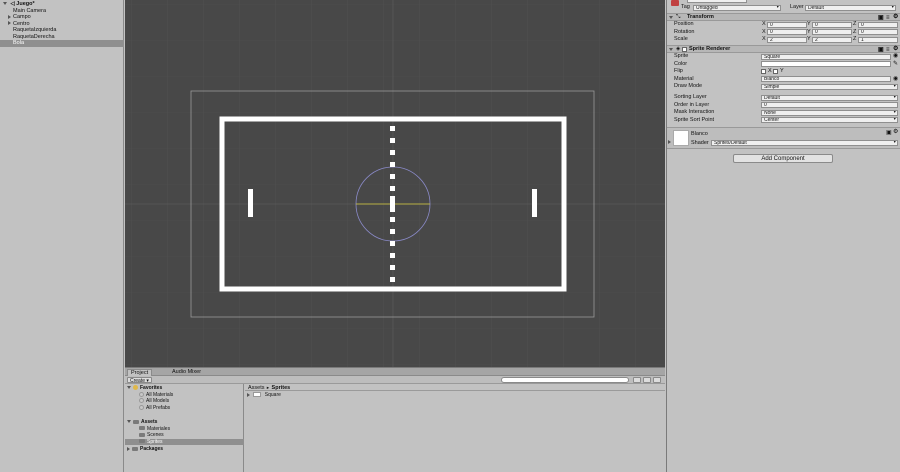 This screenshot has height=472, width=900. What do you see at coordinates (763, 71) in the screenshot?
I see `flip-x-checkbox` at bounding box center [763, 71].